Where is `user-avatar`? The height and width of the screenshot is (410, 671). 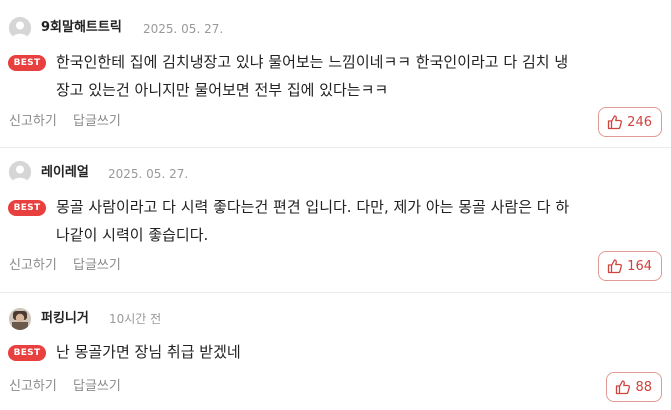 user-avatar is located at coordinates (20, 319).